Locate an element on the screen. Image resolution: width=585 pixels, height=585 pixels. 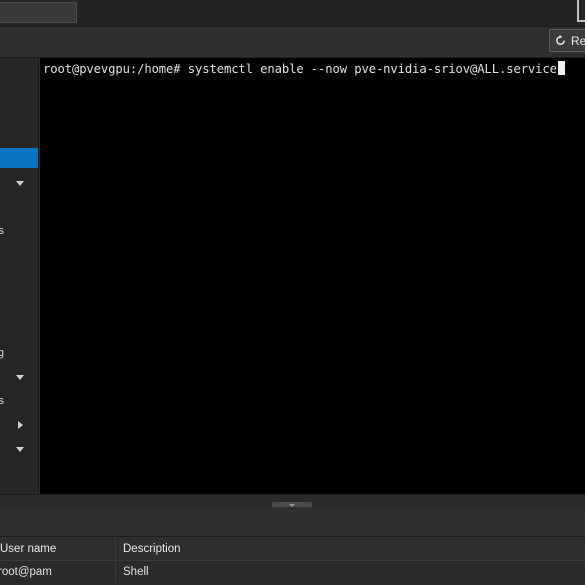
cell-description: Shell is located at coordinates (136, 572).